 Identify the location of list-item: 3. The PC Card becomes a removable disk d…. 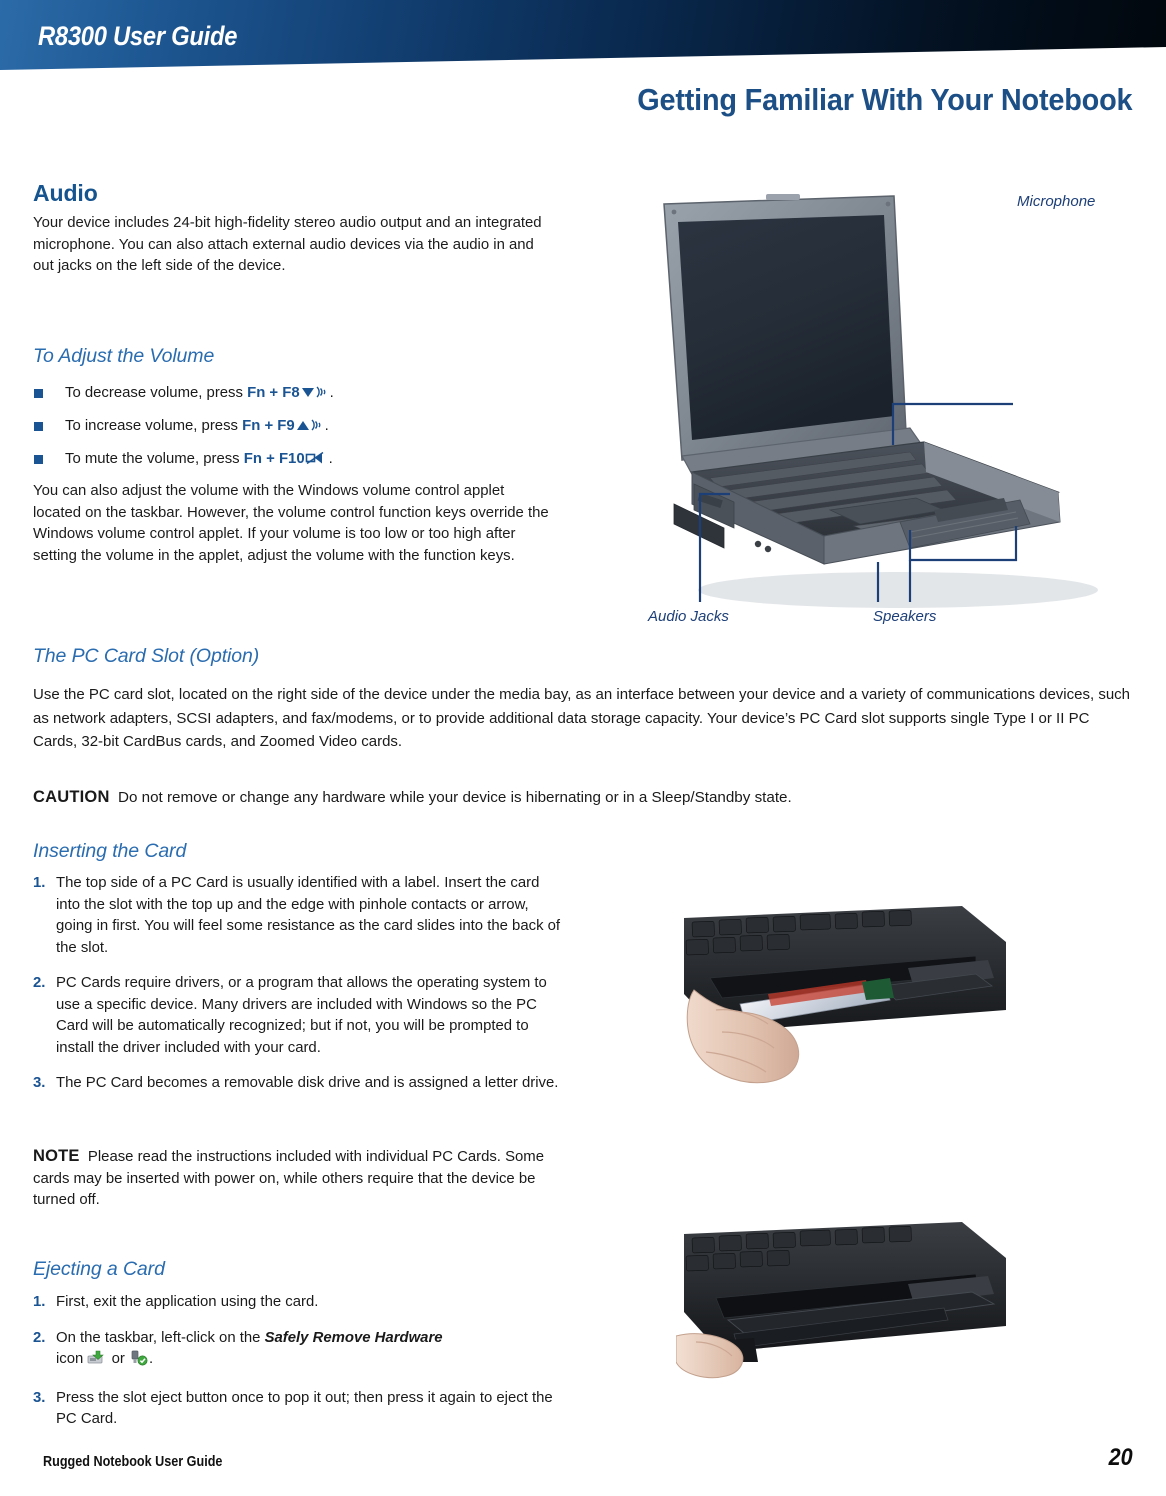
(298, 1084).